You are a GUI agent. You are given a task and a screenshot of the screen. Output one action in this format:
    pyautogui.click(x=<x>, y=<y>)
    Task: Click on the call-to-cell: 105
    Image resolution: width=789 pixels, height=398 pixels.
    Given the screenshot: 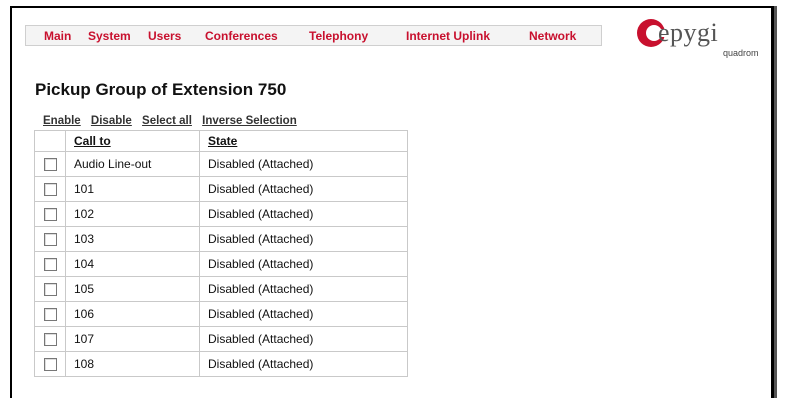 What is the action you would take?
    pyautogui.click(x=132, y=289)
    